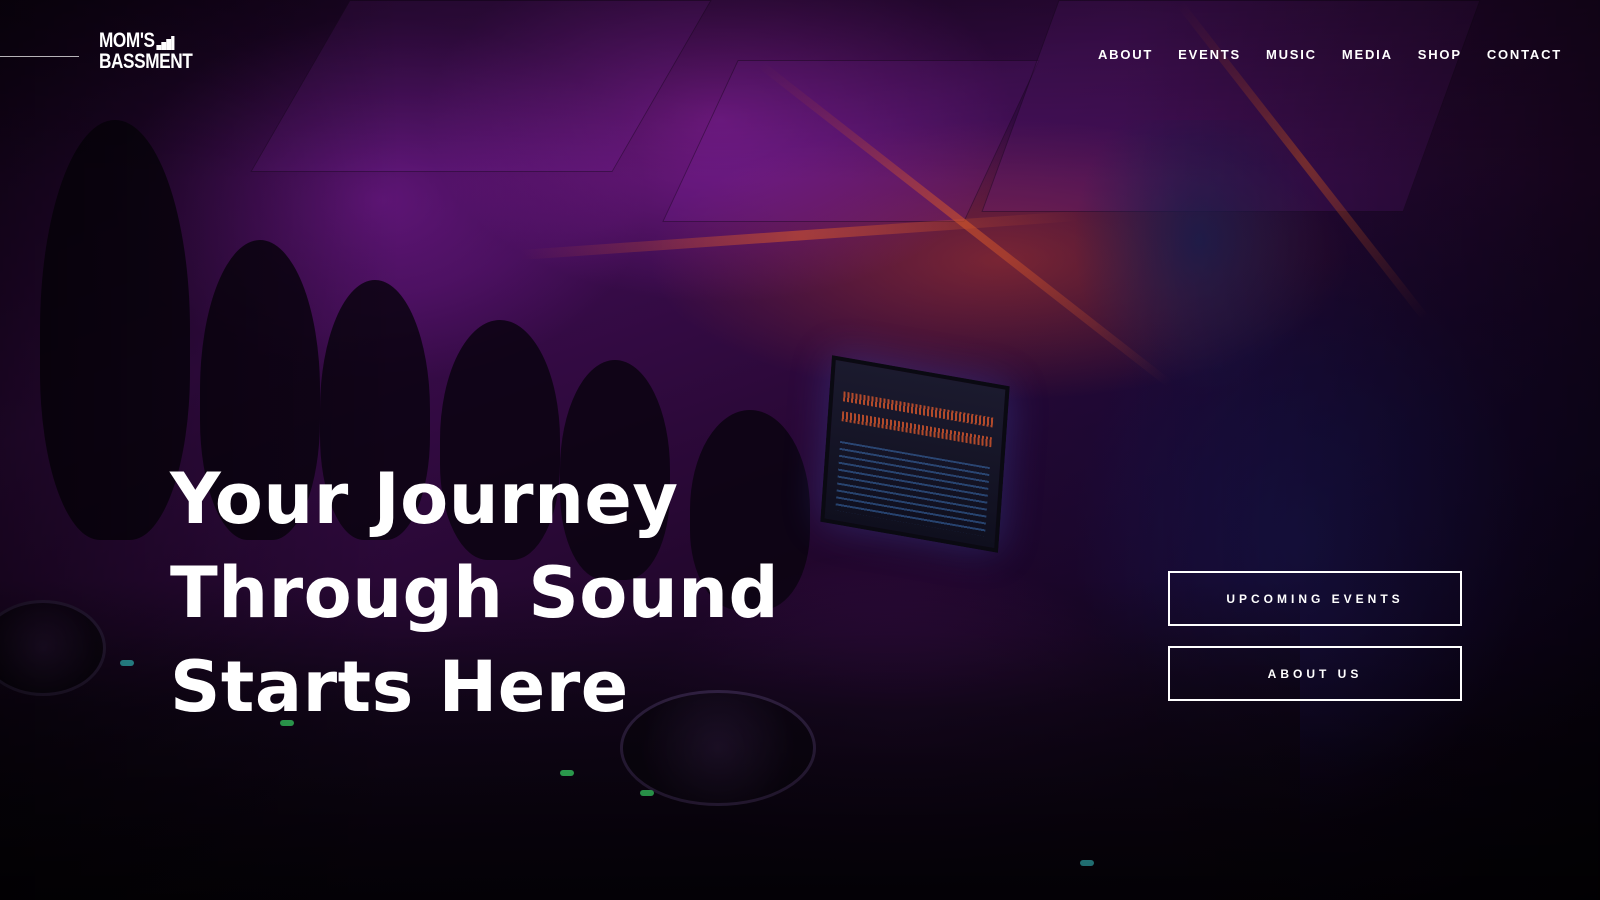 This screenshot has height=900, width=1600. What do you see at coordinates (1330, 54) in the screenshot?
I see `main-navigation: ABOUT EVENTS MUSIC MEDIA SHOP CONTACT` at bounding box center [1330, 54].